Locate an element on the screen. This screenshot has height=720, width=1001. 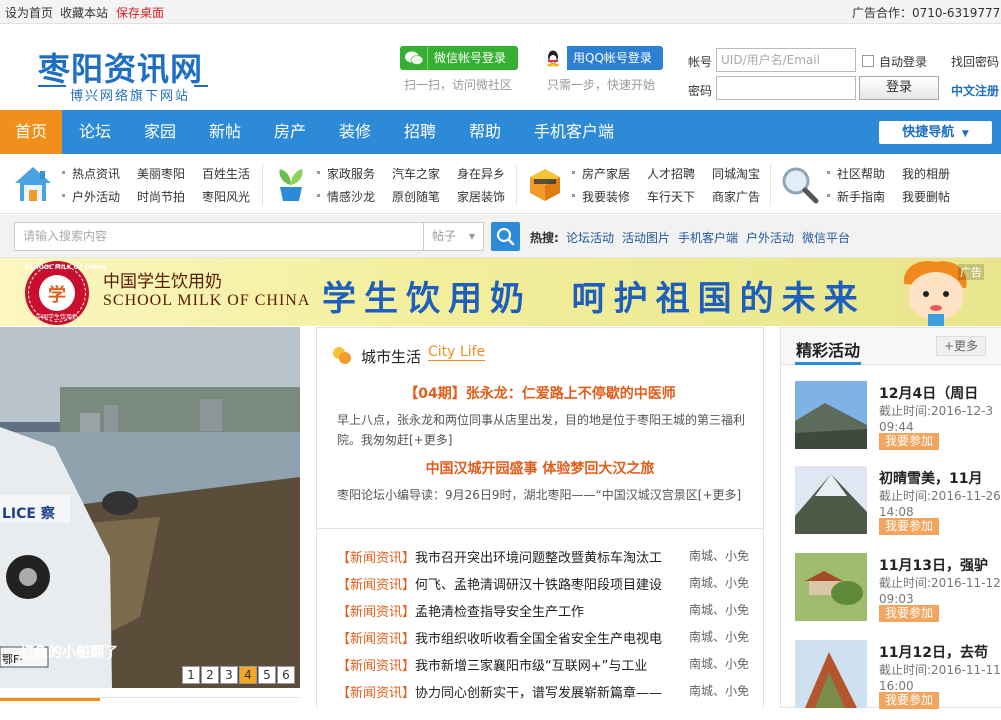
slider-page-4: 4 is located at coordinates (248, 675).